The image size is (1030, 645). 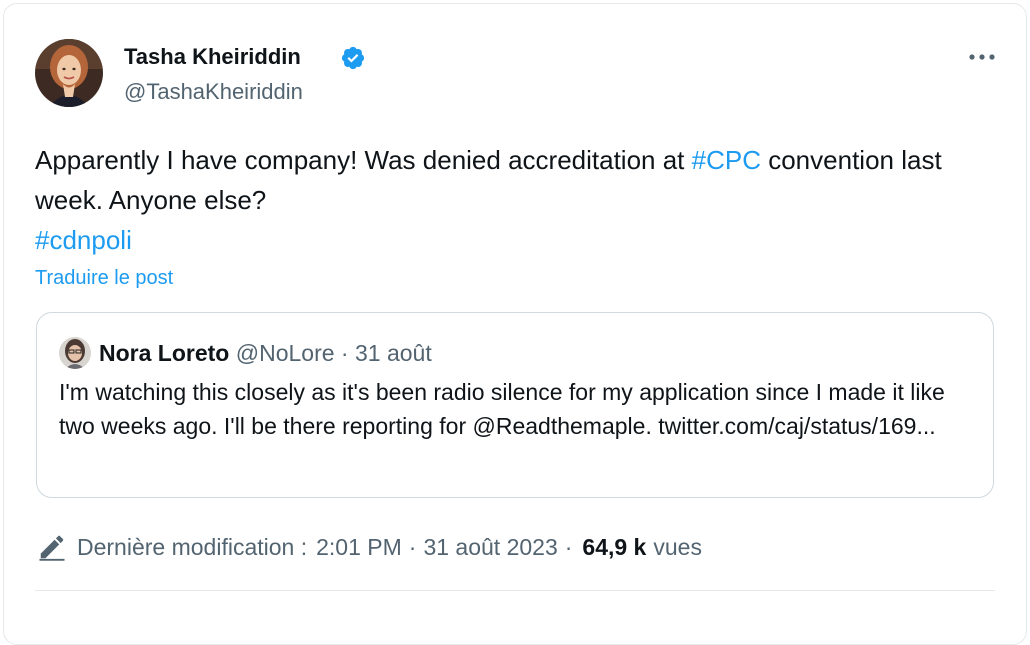 I want to click on author-handle: @TashaKheiriddin, so click(x=213, y=92).